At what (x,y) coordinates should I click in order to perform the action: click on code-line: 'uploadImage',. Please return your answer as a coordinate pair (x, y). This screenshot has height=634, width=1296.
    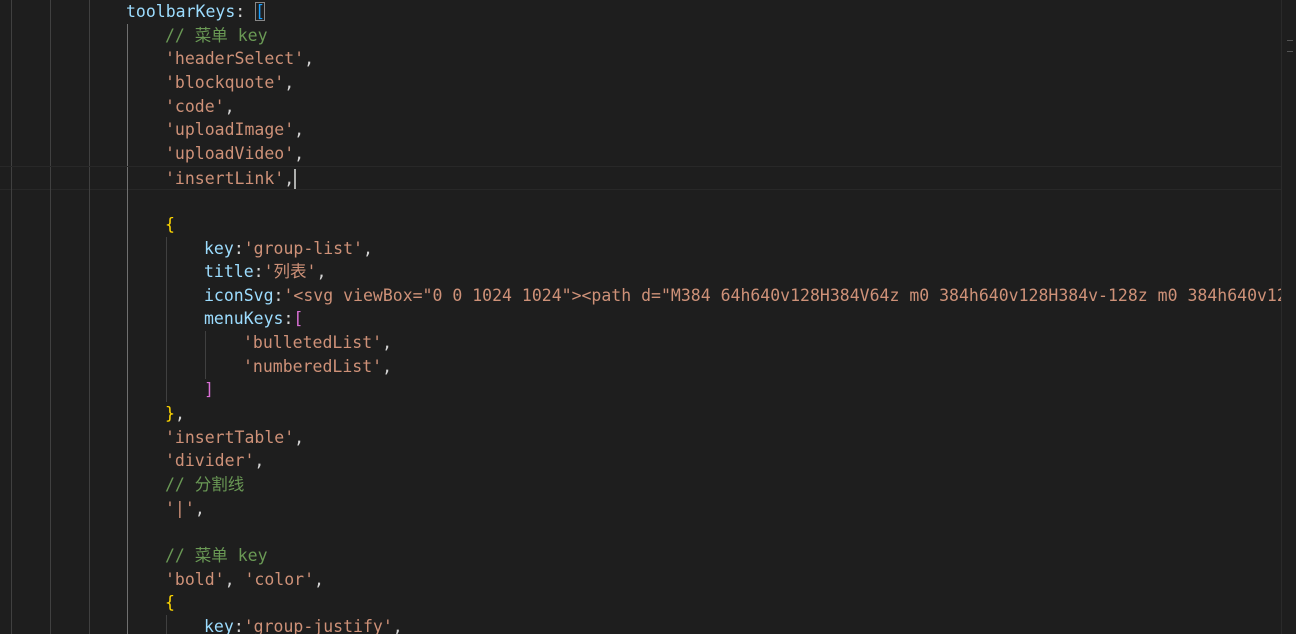
    Looking at the image, I should click on (641, 130).